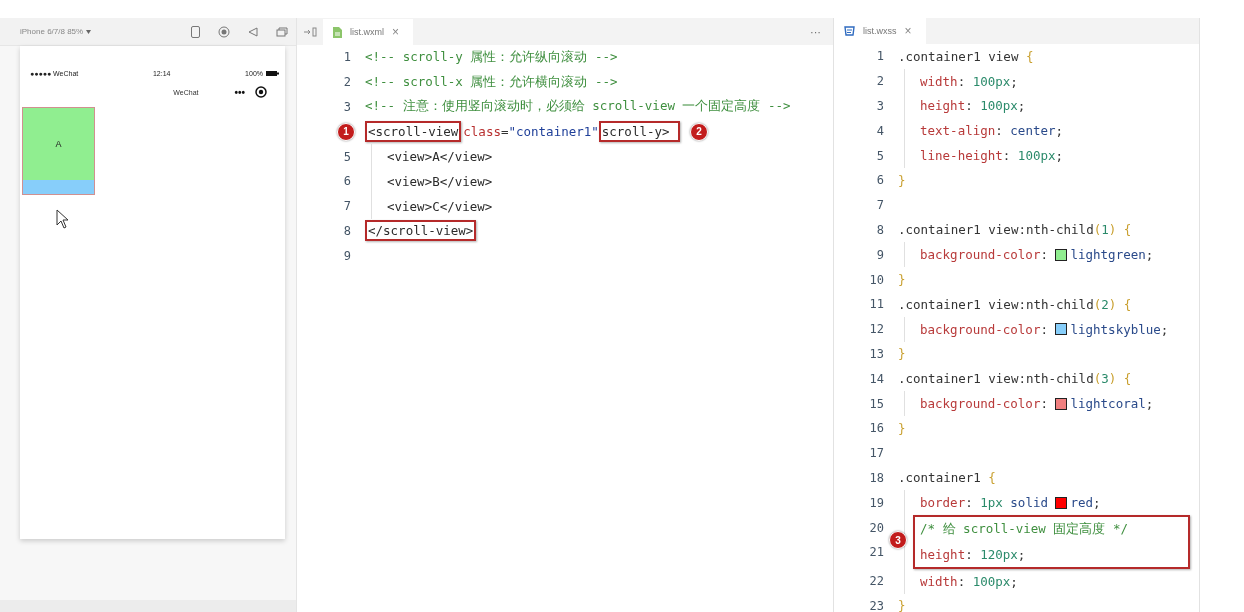 Image resolution: width=1244 pixels, height=612 pixels. I want to click on view-block: A, so click(58, 144).